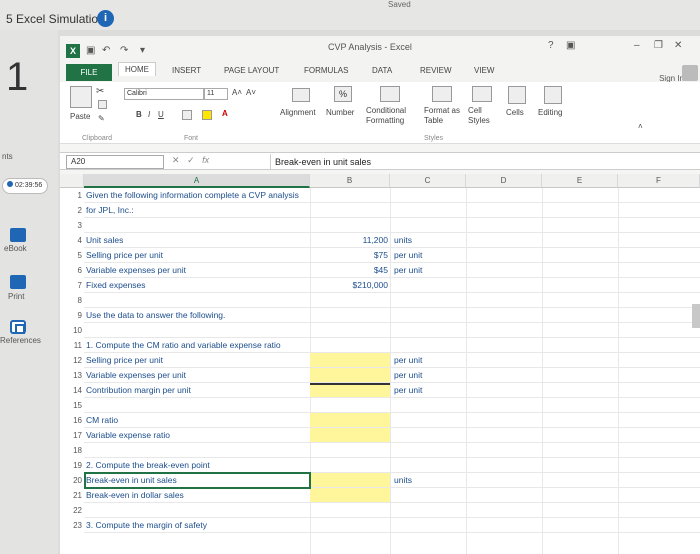  I want to click on row-number: 17, so click(75, 435).